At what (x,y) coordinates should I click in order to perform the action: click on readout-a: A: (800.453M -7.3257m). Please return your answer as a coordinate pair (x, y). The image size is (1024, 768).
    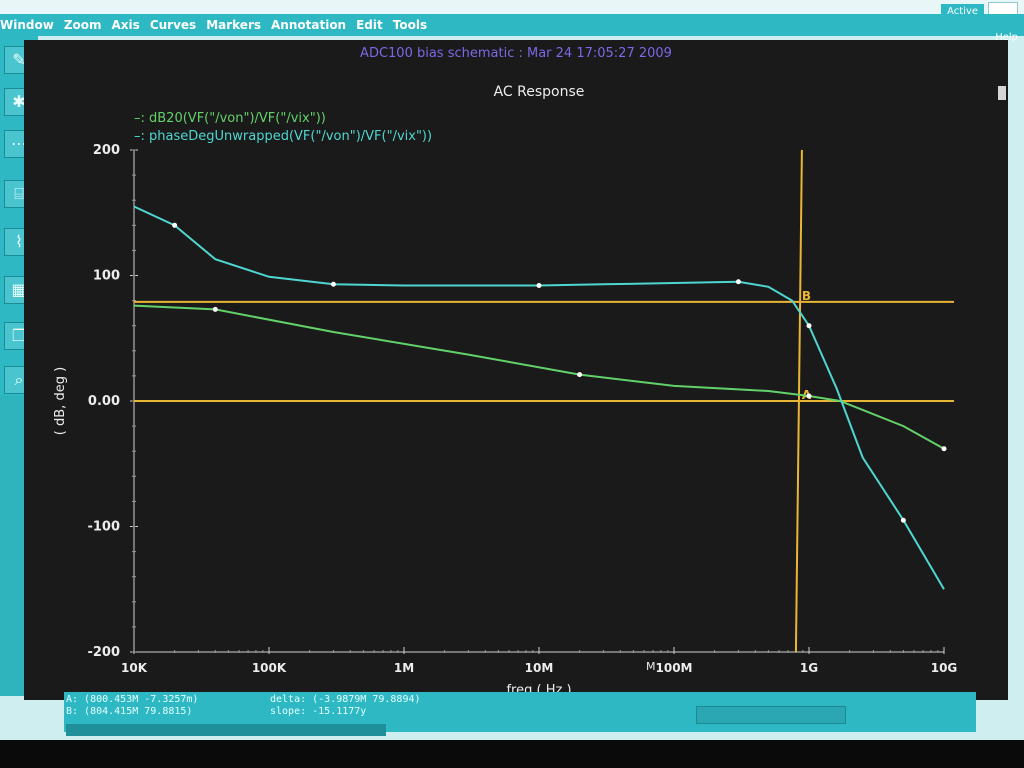
    Looking at the image, I should click on (132, 699).